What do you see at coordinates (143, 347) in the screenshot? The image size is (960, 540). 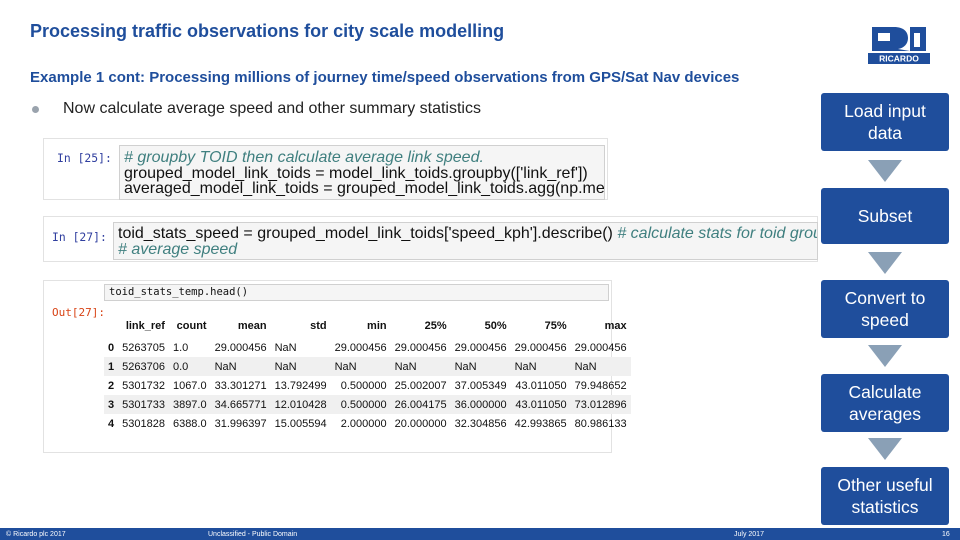 I see `table-cell: 5263705` at bounding box center [143, 347].